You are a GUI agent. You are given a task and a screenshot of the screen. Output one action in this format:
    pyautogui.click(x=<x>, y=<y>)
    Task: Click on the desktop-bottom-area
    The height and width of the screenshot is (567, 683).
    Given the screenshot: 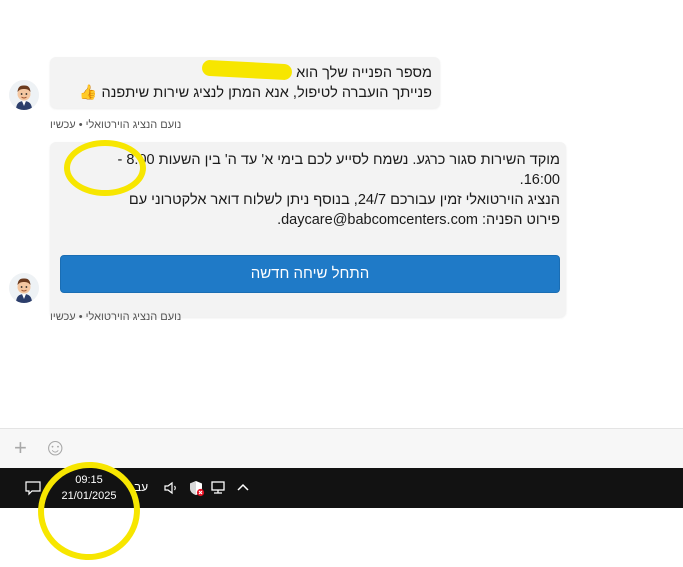 What is the action you would take?
    pyautogui.click(x=341, y=531)
    